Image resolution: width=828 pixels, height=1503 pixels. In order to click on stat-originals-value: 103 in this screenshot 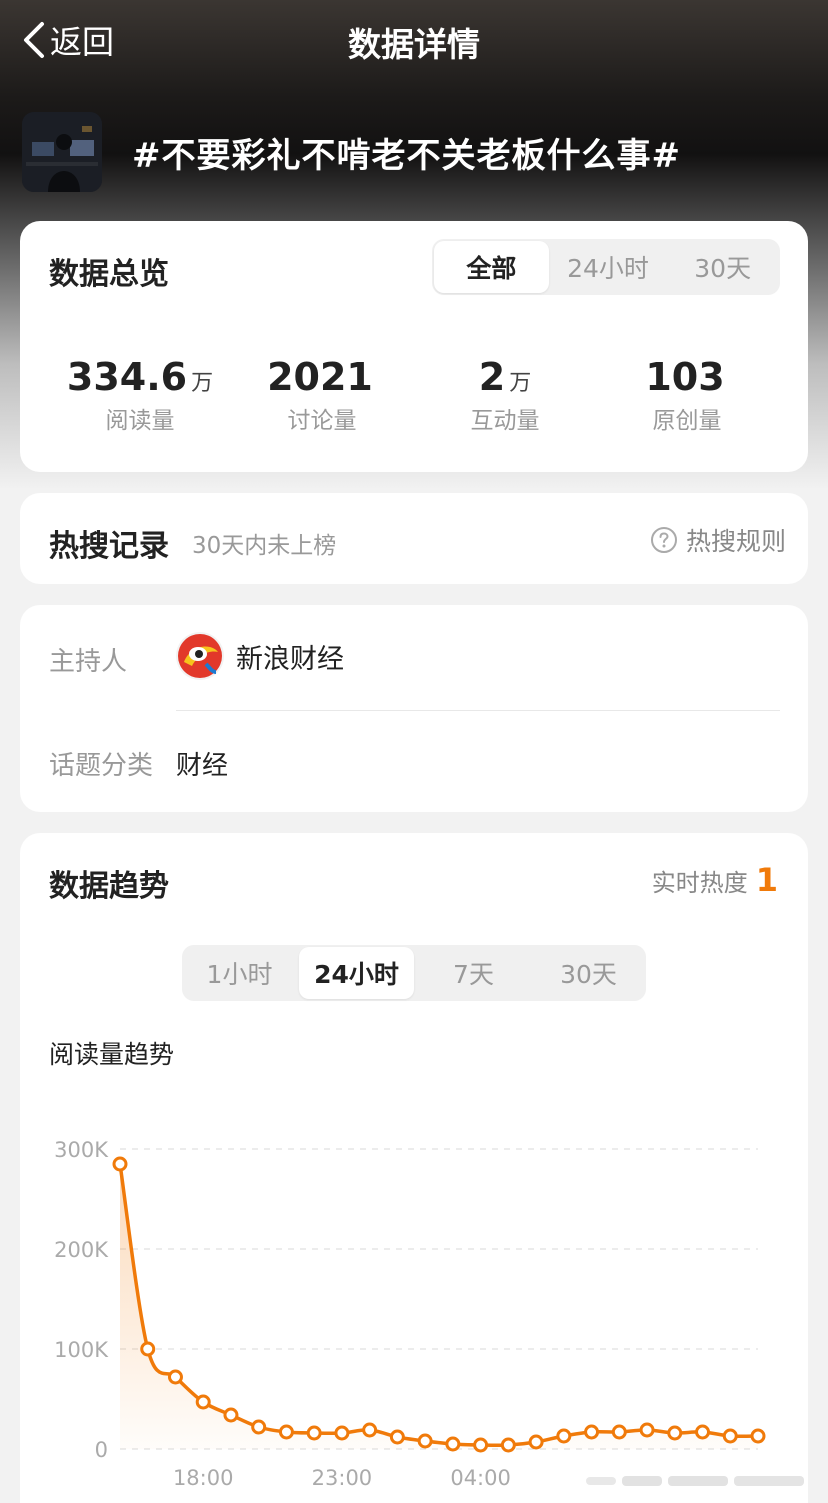, I will do `click(685, 377)`.